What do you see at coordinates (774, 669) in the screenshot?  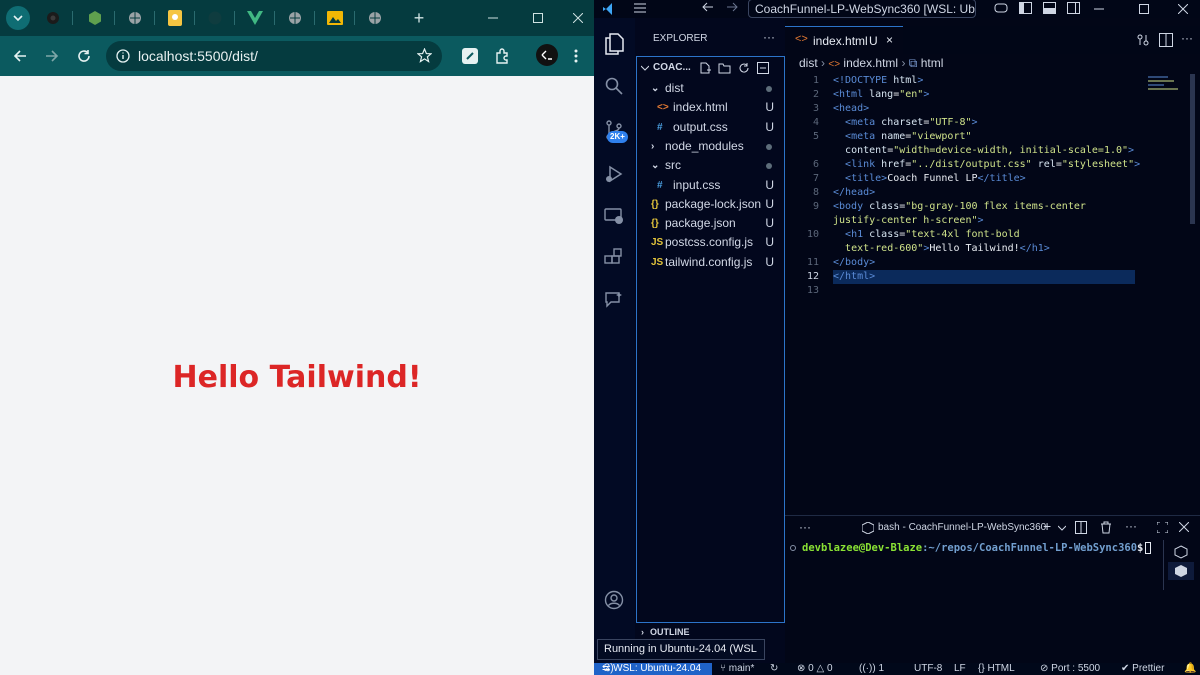 I see `sync-icon: ↻` at bounding box center [774, 669].